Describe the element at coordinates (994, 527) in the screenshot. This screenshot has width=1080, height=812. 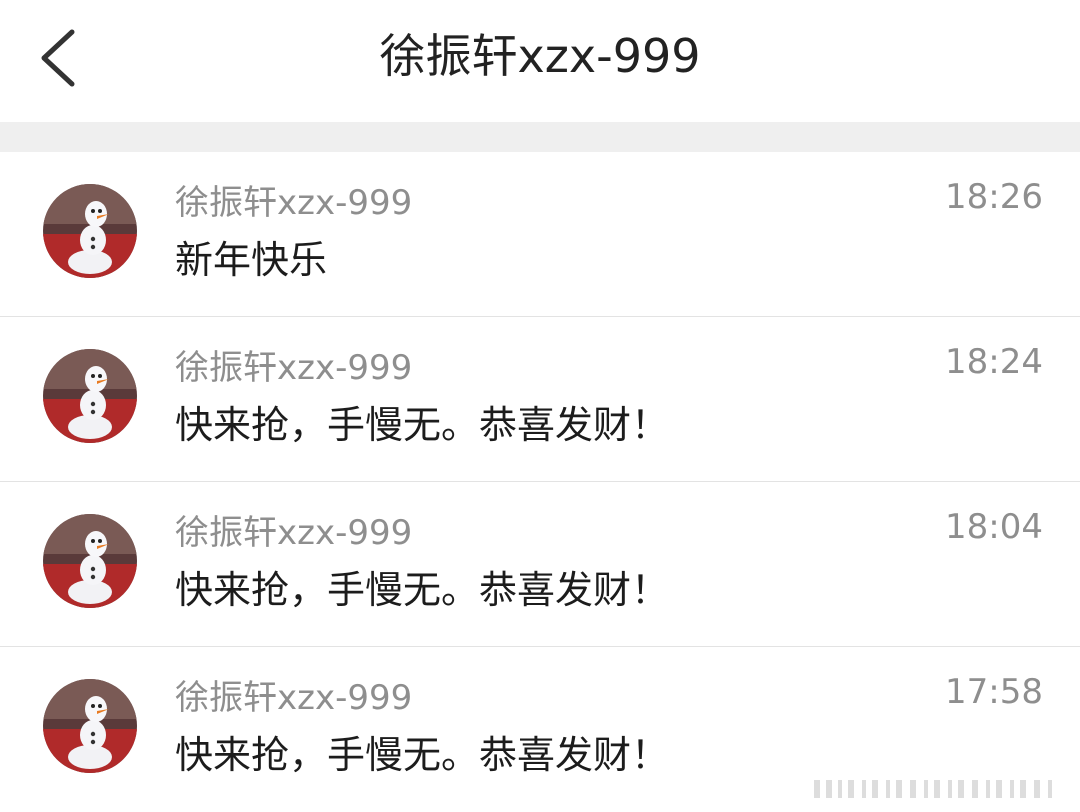
I see `message-time: 18:04` at that location.